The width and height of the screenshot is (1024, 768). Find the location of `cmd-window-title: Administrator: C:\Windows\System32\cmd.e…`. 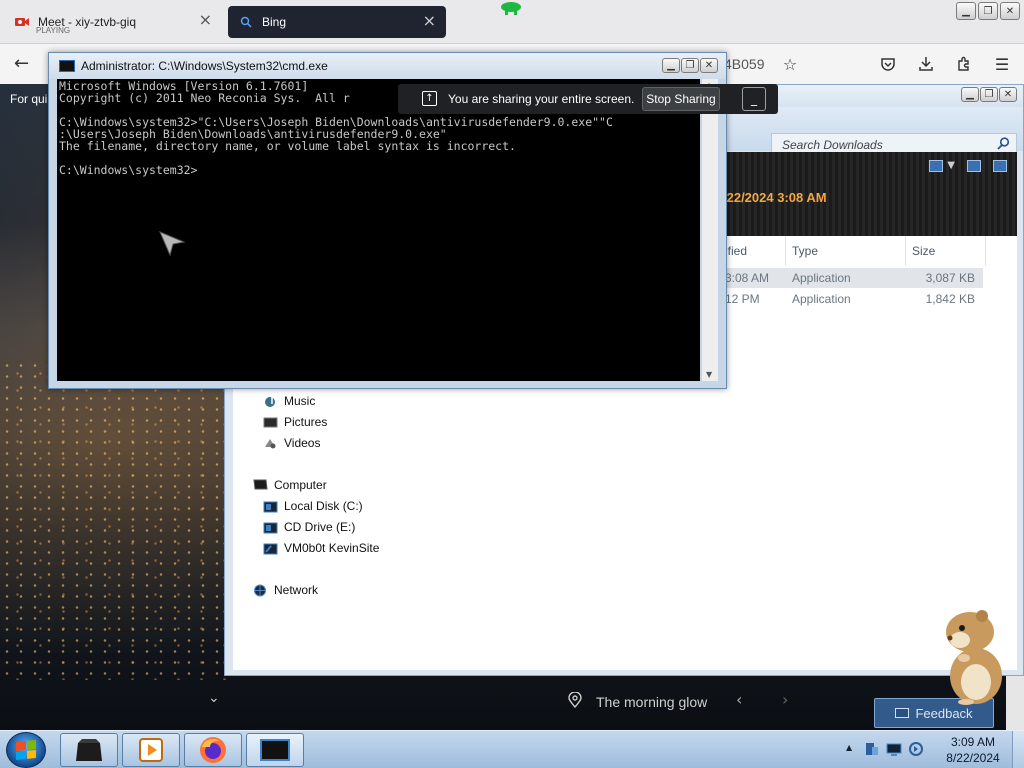

cmd-window-title: Administrator: C:\Windows\System32\cmd.e… is located at coordinates (204, 66).